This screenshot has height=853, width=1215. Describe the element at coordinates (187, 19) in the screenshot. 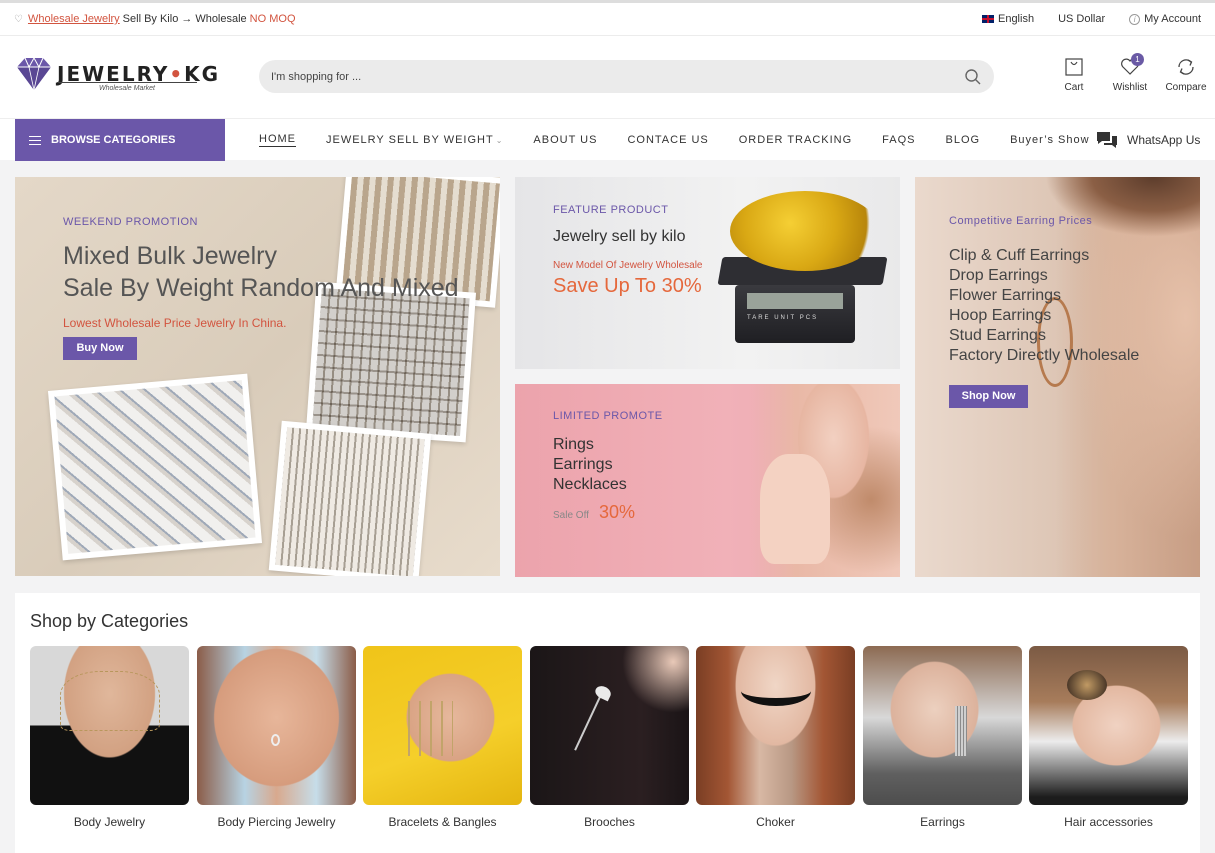

I see `arrow-icon: →` at that location.